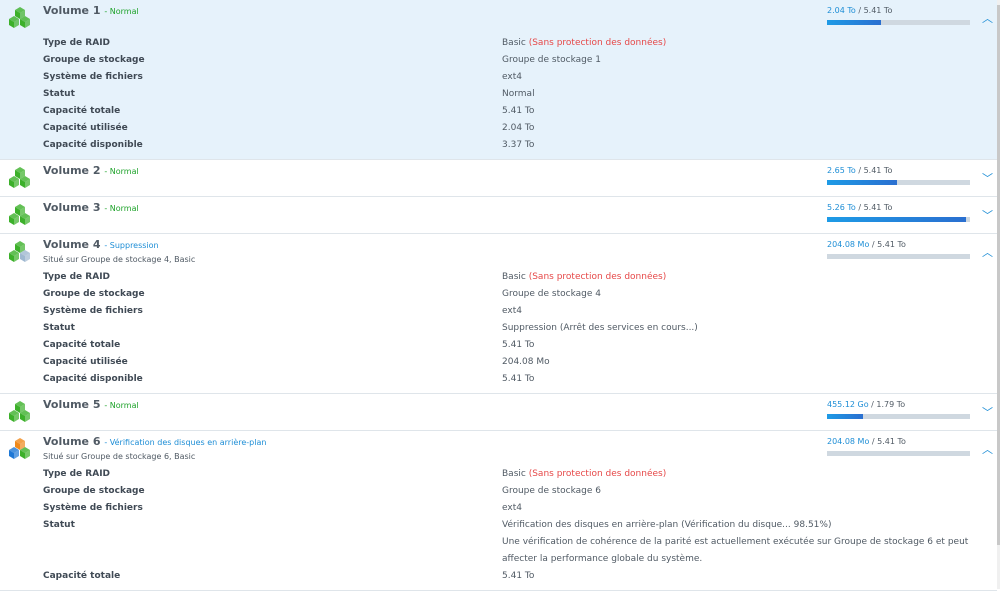 The width and height of the screenshot is (1000, 591). I want to click on volume-name: Volume 4, so click(72, 244).